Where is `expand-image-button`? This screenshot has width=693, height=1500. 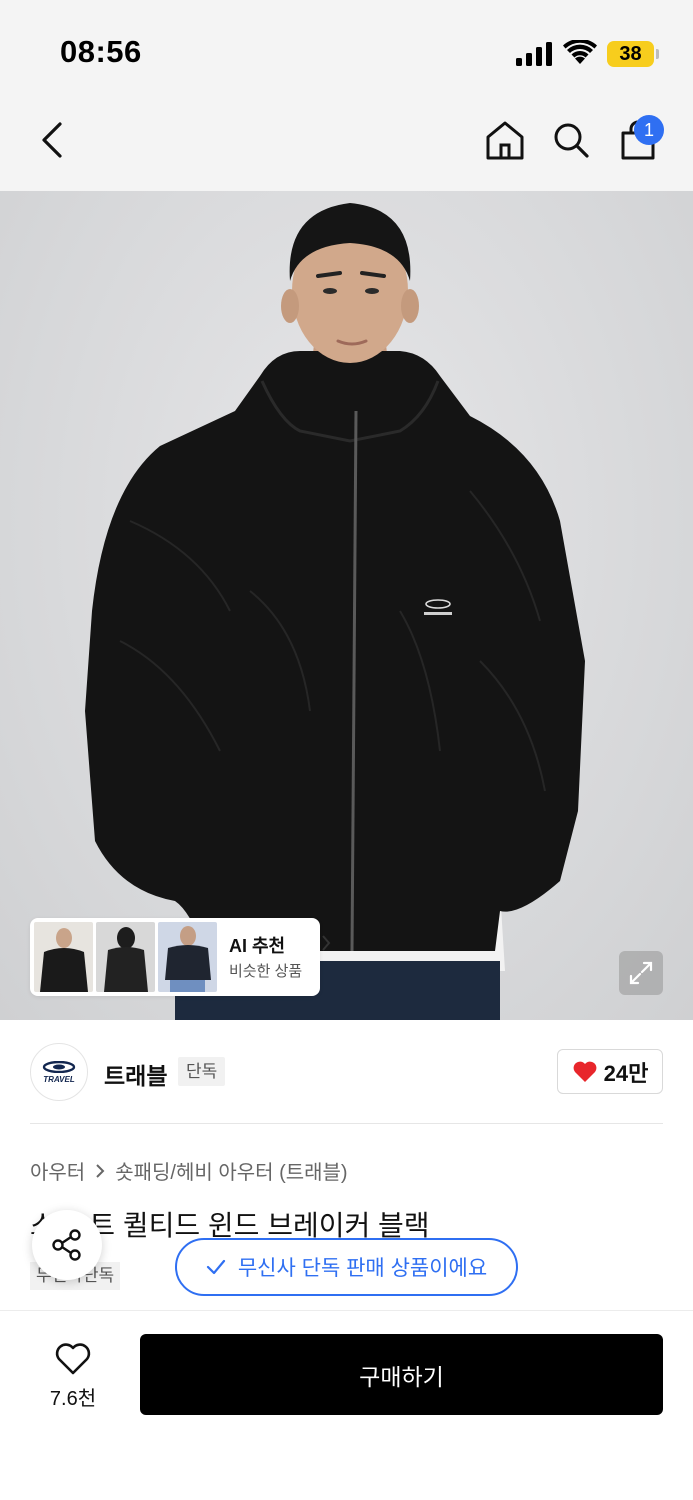
expand-image-button is located at coordinates (641, 973).